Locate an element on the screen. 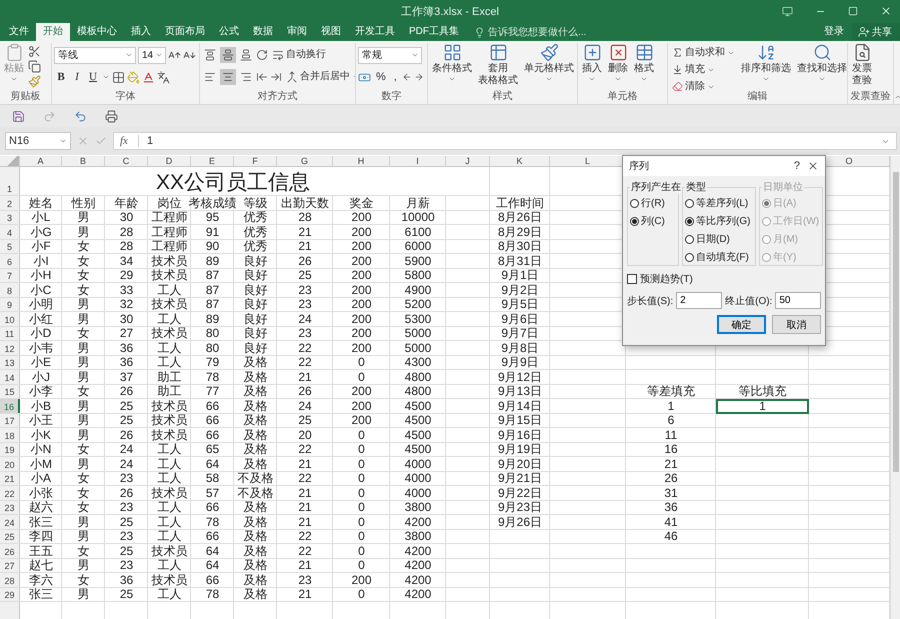  table-cell-text: 工作时间 is located at coordinates (520, 203).